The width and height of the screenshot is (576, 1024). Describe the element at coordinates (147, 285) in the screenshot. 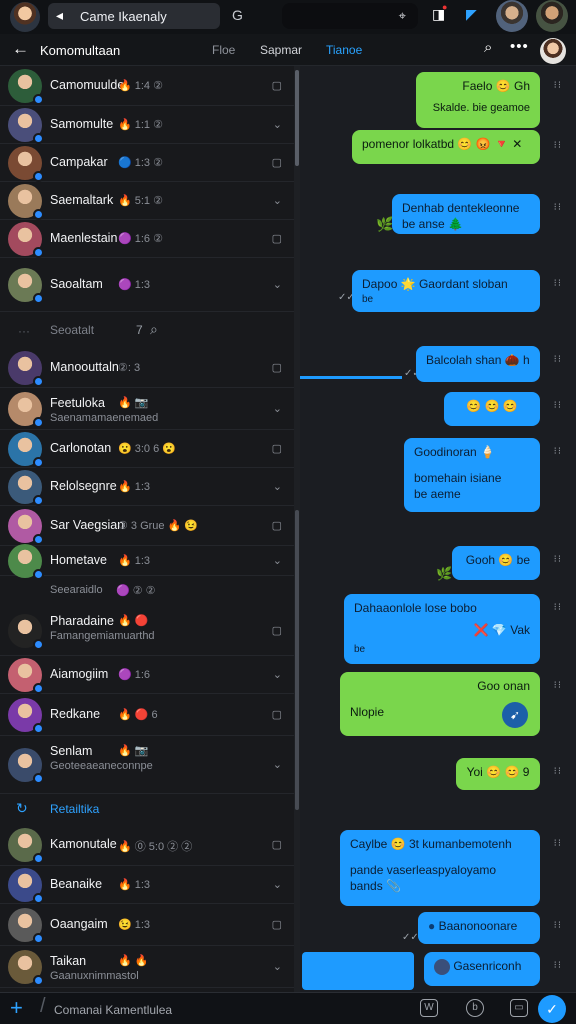

I see `contact-row: Saoaltam 🟣 1:3 ⌄` at that location.